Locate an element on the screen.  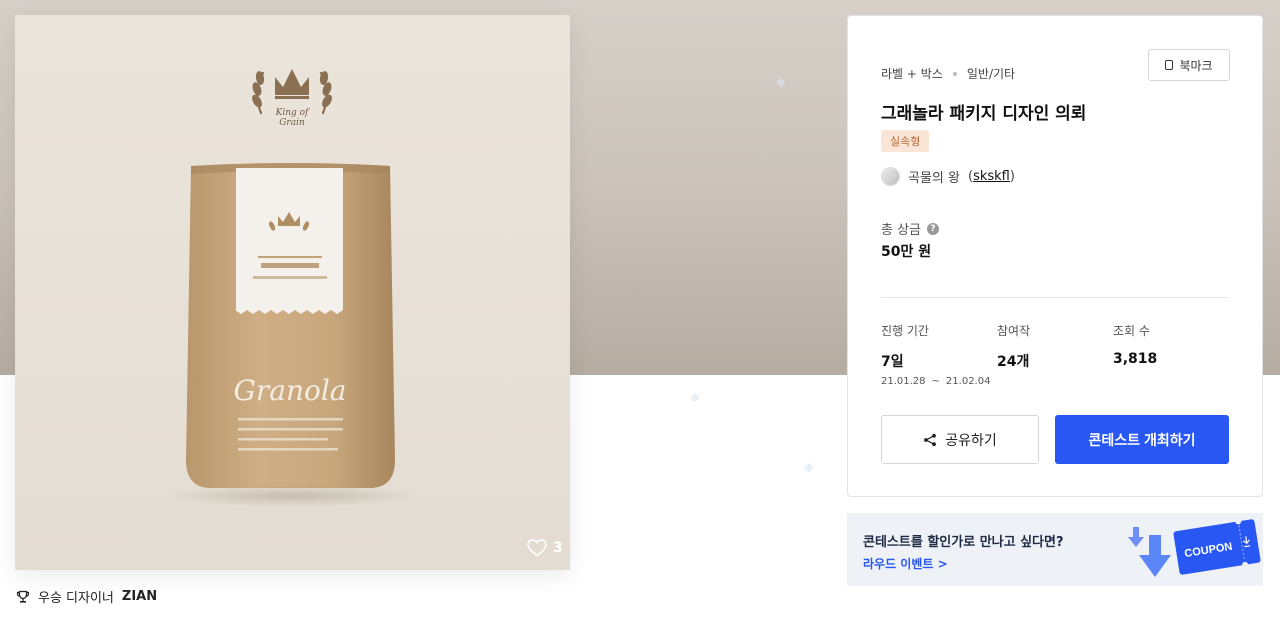
stat-views-value: 3,818 is located at coordinates (1135, 359).